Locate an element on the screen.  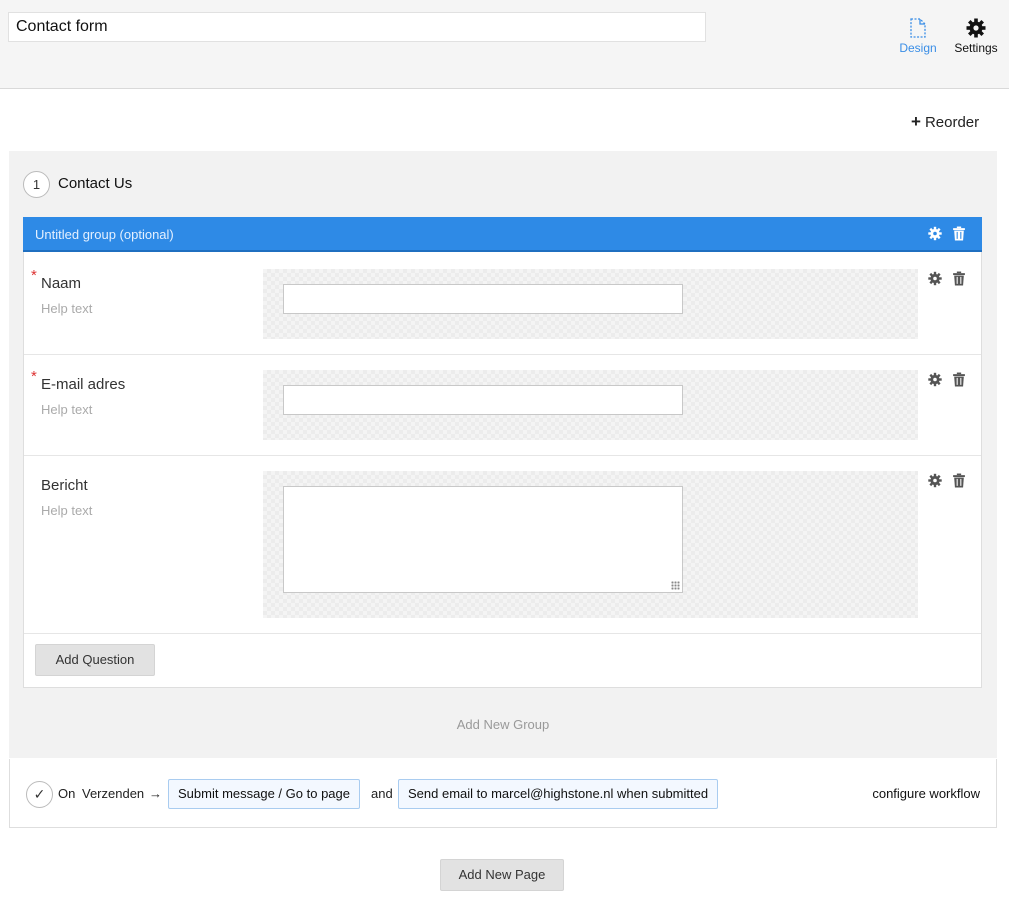
add-new-page-button: Add New Page is located at coordinates (502, 875).